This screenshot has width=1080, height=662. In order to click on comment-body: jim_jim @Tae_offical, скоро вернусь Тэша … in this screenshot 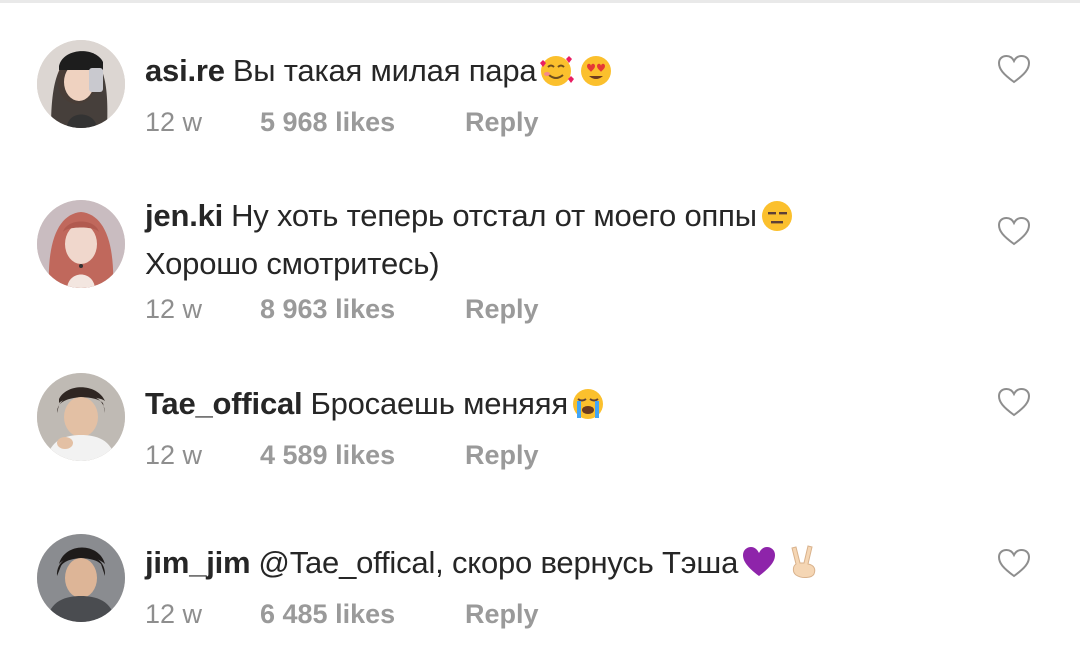, I will do `click(555, 587)`.